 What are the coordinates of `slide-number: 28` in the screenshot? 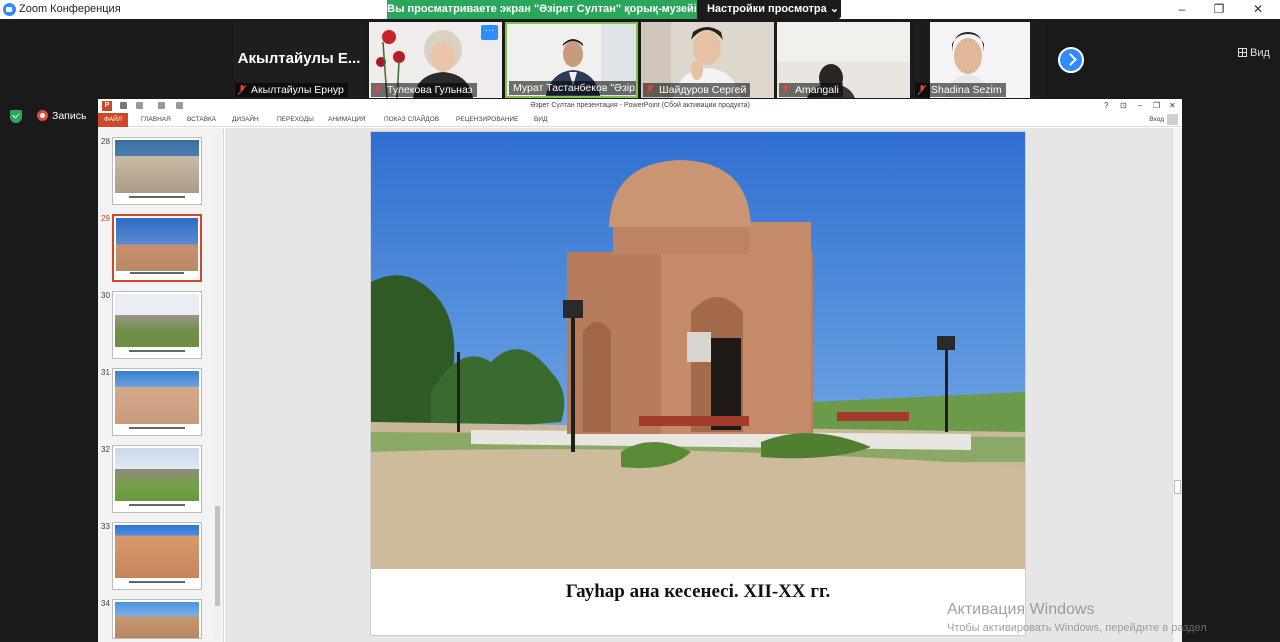 It's located at (105, 141).